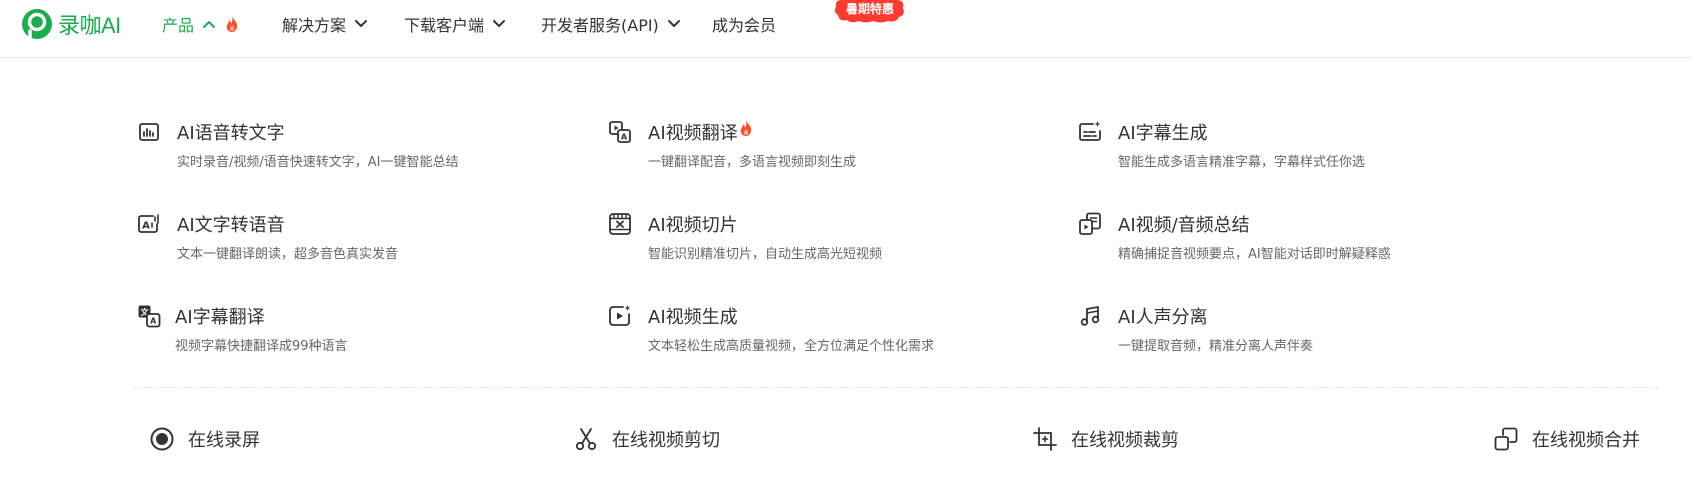  Describe the element at coordinates (1090, 316) in the screenshot. I see `music-note-icon` at that location.